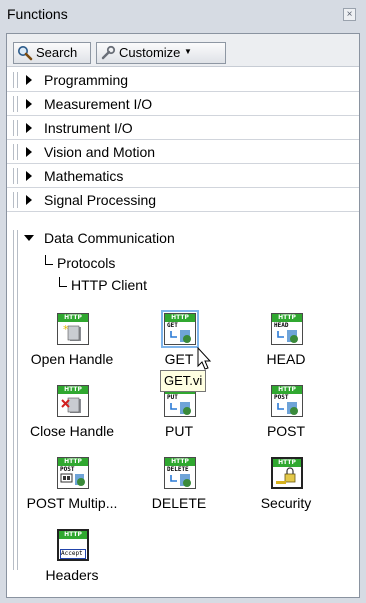  I want to click on category-instrument-io: Instrument I/O, so click(183, 128).